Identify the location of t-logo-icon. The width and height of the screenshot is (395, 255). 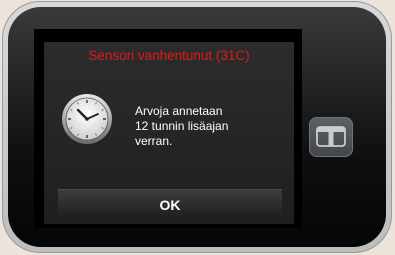
(331, 136).